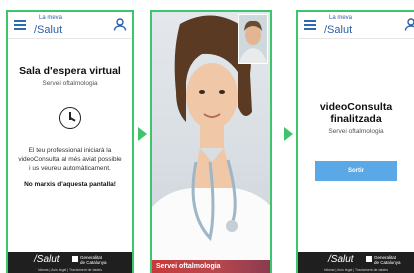 The image size is (414, 273). Describe the element at coordinates (356, 171) in the screenshot. I see `exit-button: Sortir` at that location.